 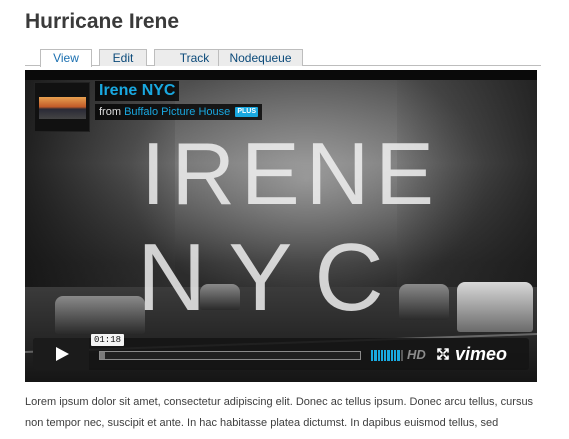 I want to click on progress-bar, so click(x=230, y=355).